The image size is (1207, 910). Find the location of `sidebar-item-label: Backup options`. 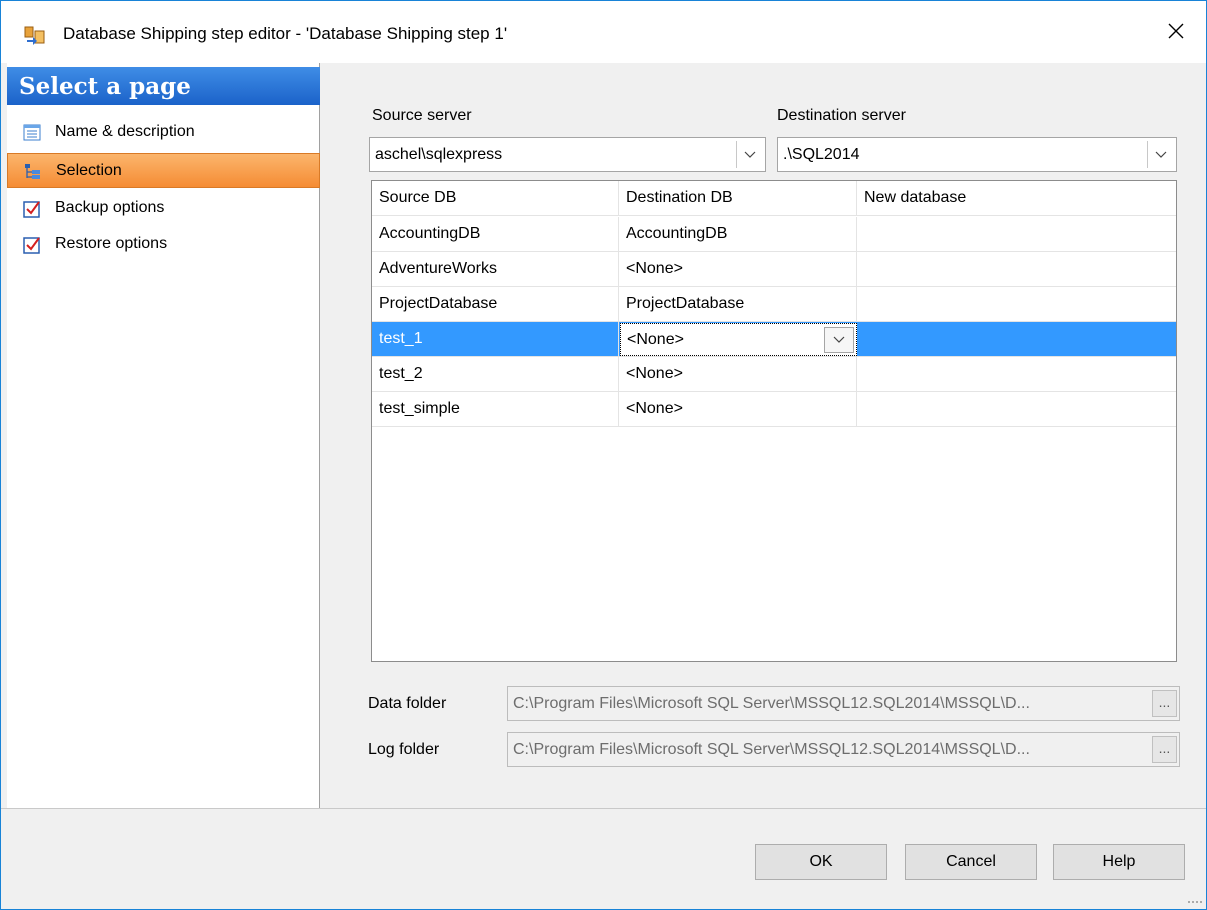

sidebar-item-label: Backup options is located at coordinates (110, 207).